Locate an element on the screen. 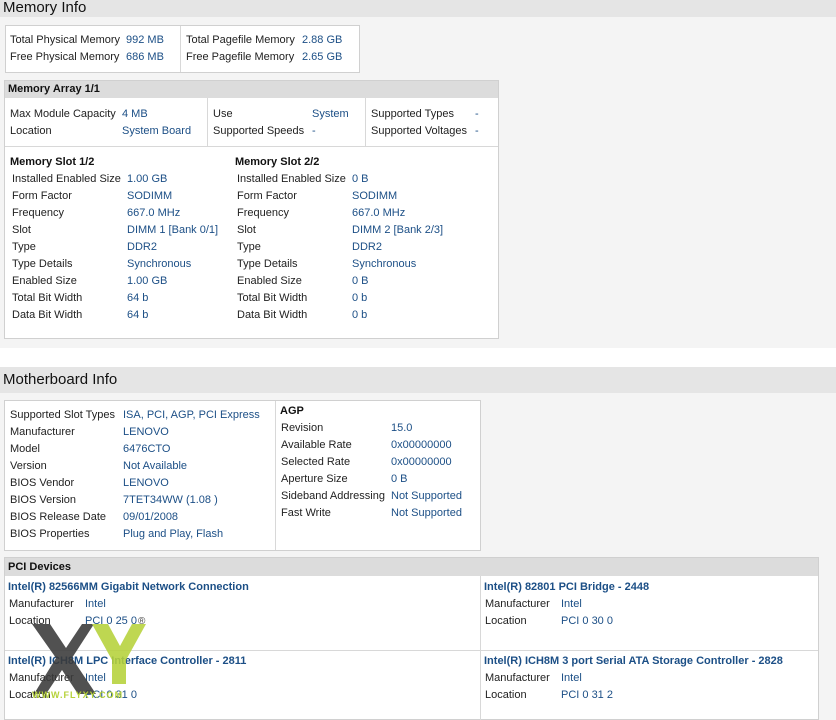  total-physical-label: Total Physical Memory is located at coordinates (65, 40).